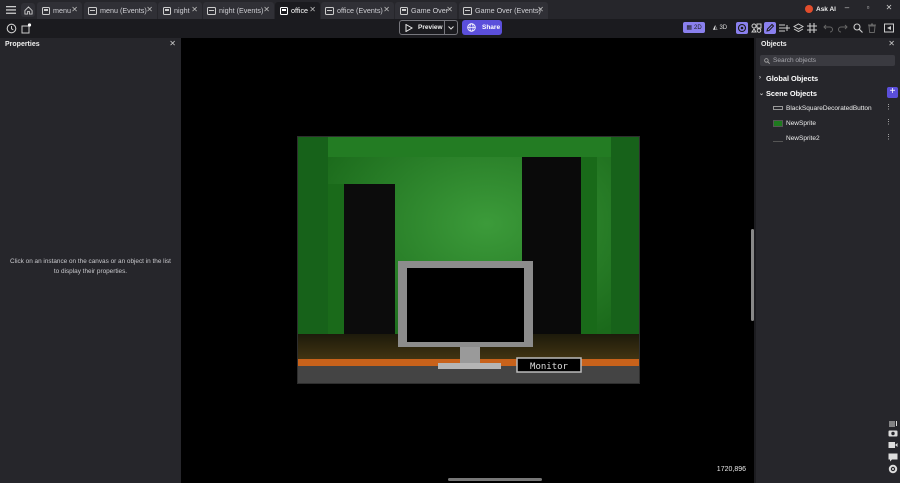 This screenshot has width=900, height=483. I want to click on object-name: NewSprite2, so click(803, 138).